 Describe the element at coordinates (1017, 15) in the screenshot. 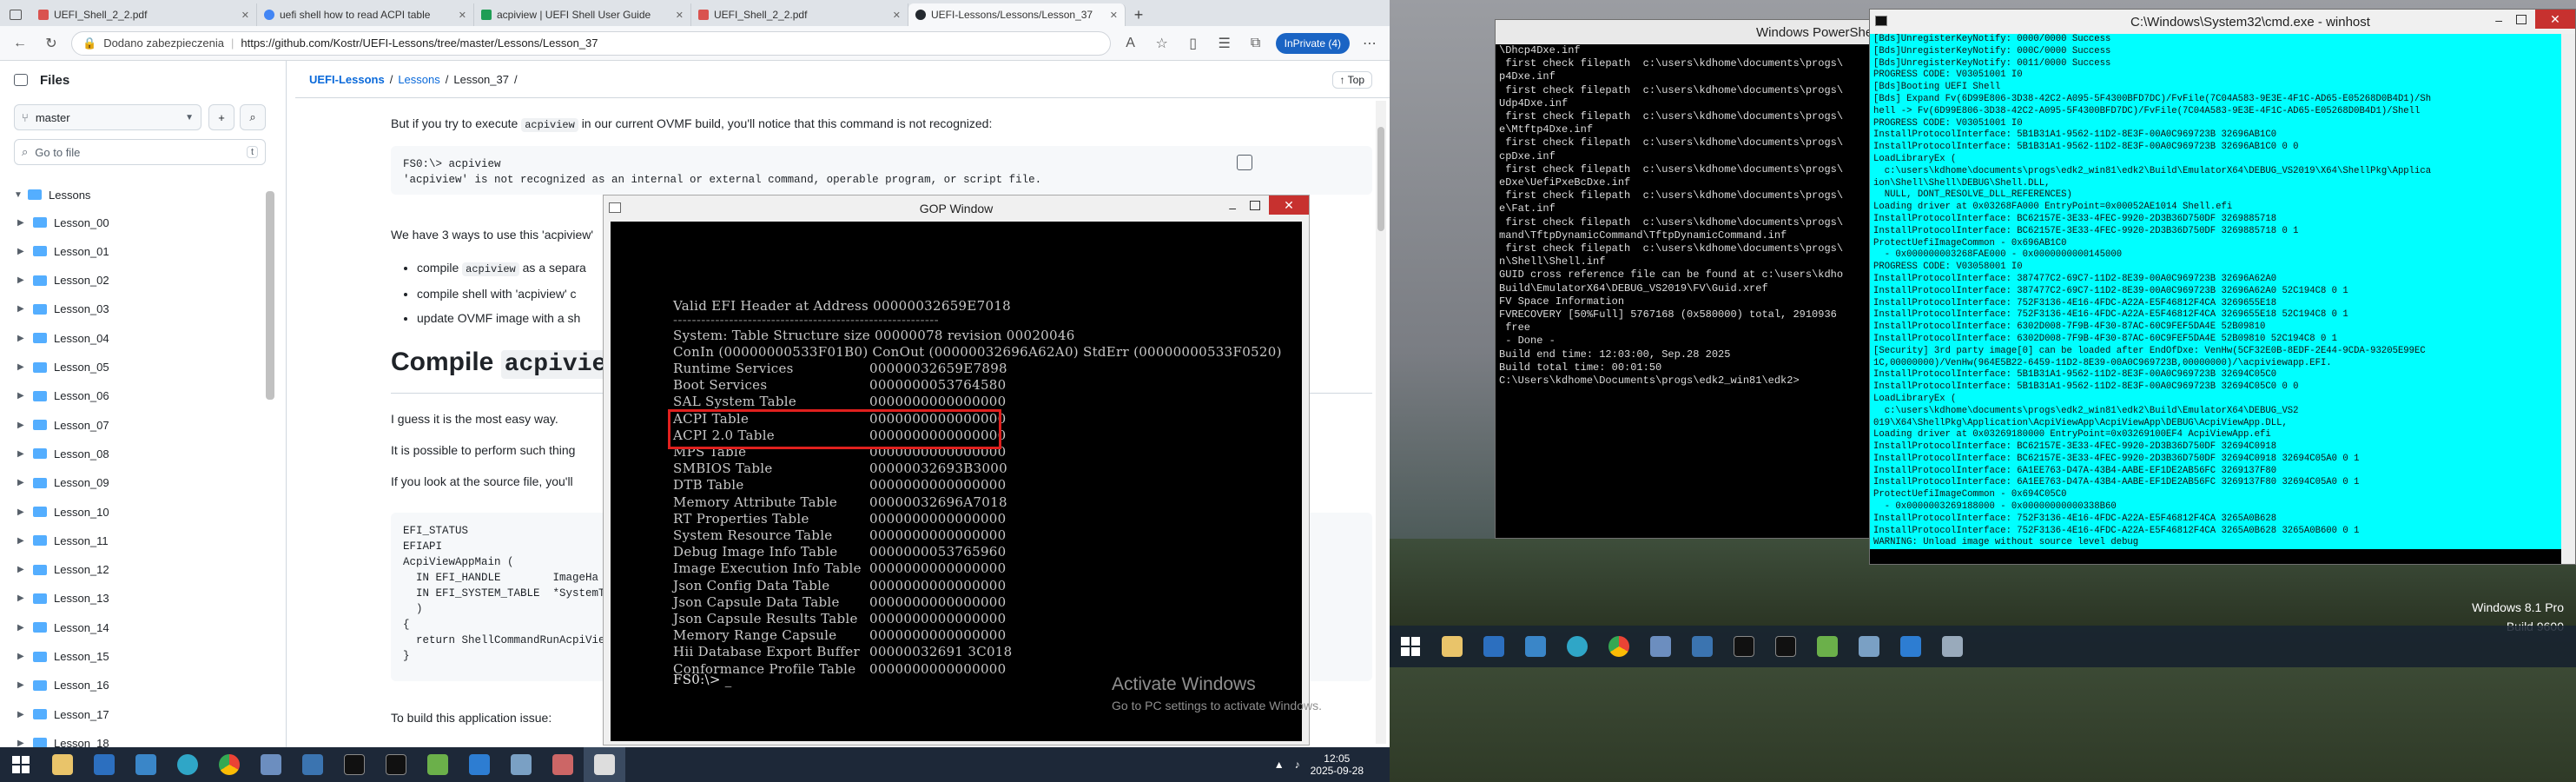

I see `tab-github-lesson: UEFI-Lessons/Lessons/Lesson_37 ✕` at that location.